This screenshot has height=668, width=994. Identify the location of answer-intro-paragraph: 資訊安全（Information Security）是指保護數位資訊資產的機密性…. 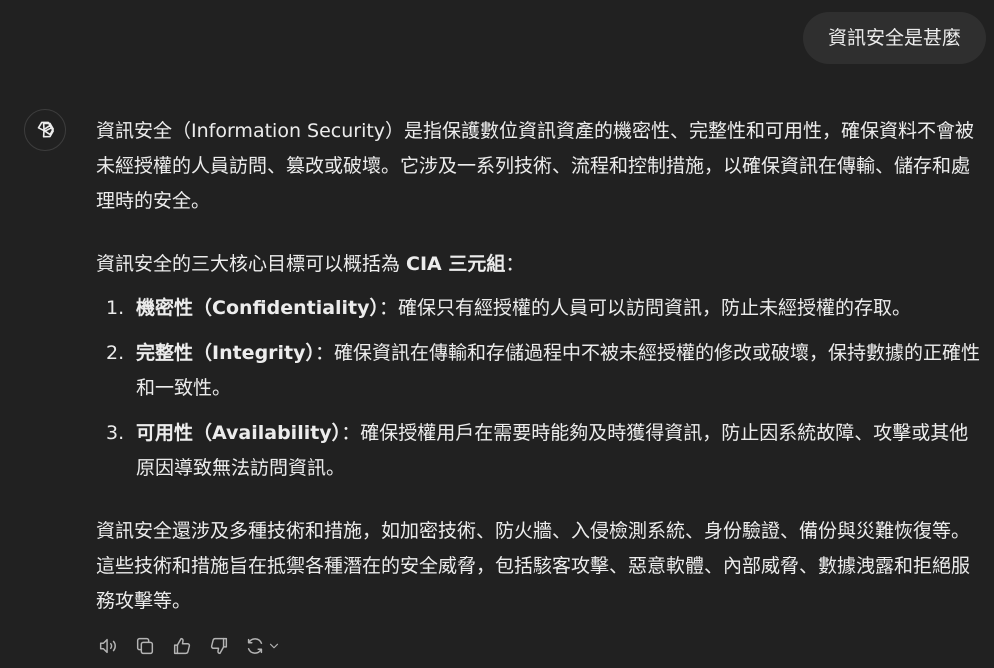
(535, 166).